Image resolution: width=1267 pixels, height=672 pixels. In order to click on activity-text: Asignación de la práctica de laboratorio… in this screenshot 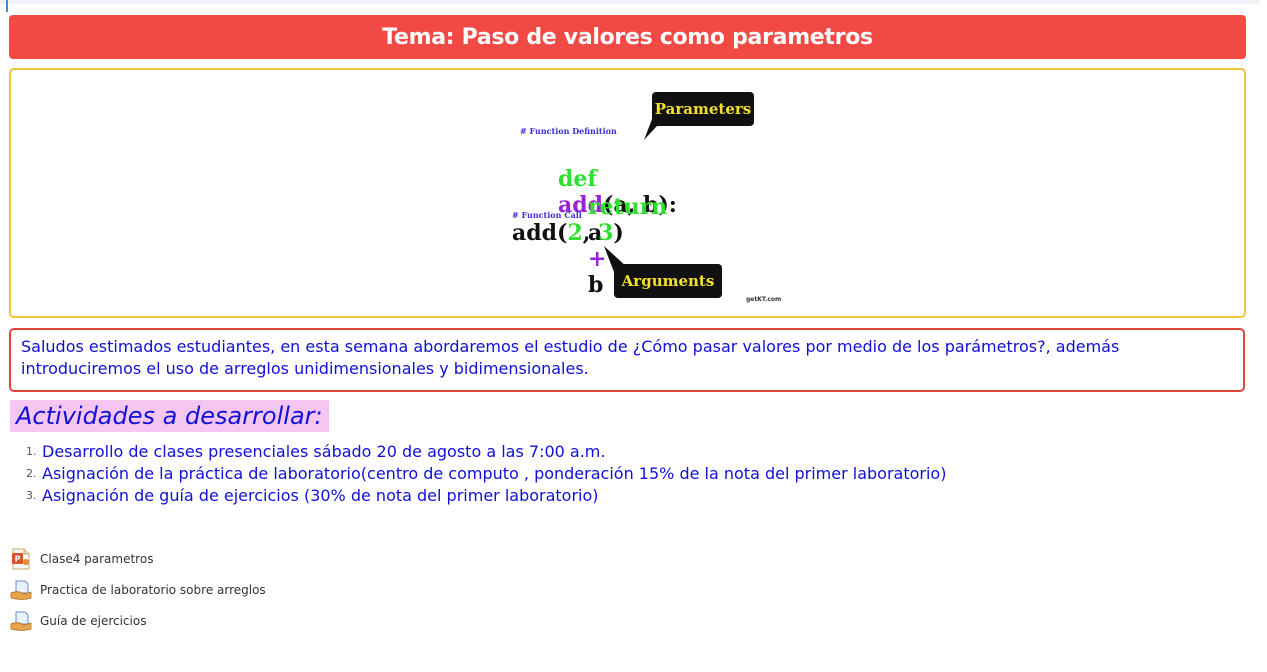, I will do `click(494, 473)`.